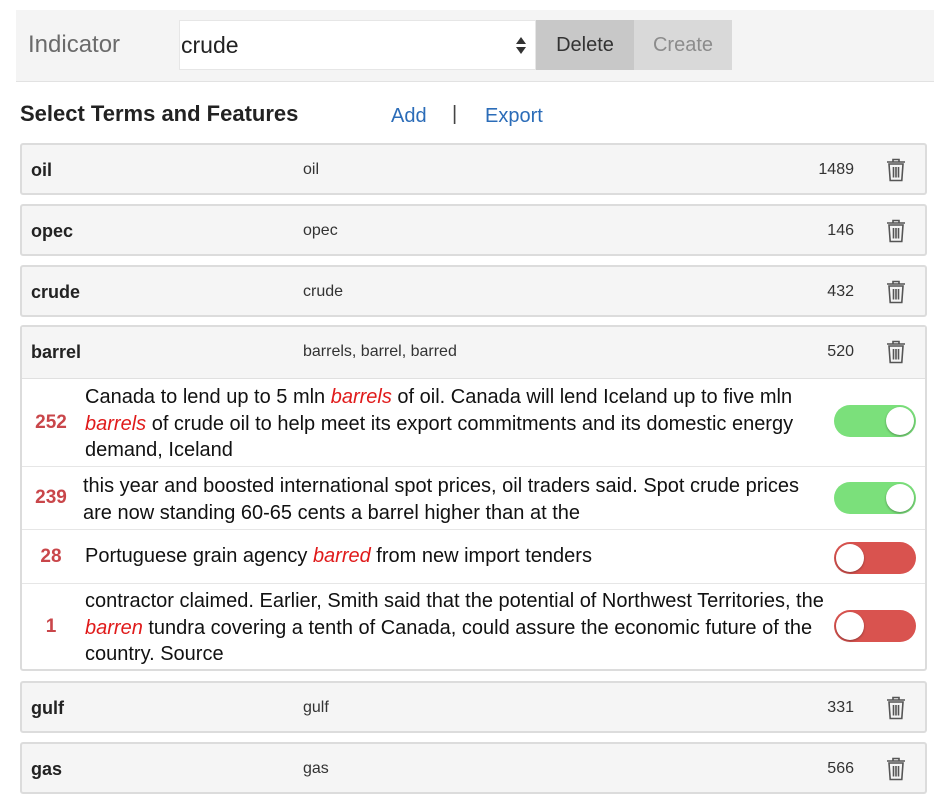 Image resolution: width=934 pixels, height=800 pixels. Describe the element at coordinates (409, 116) in the screenshot. I see `add-link: Add` at that location.